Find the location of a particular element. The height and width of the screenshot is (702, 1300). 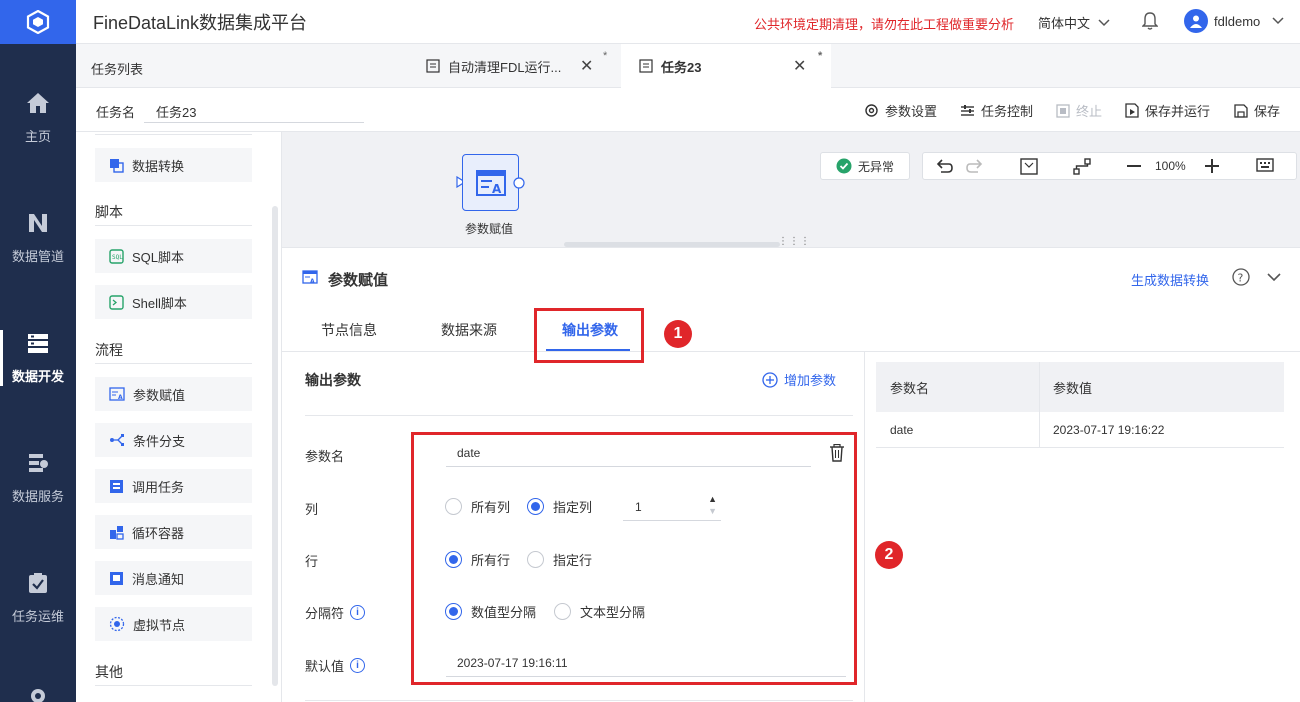

save-run-button: 保存并运行 is located at coordinates (1167, 110).